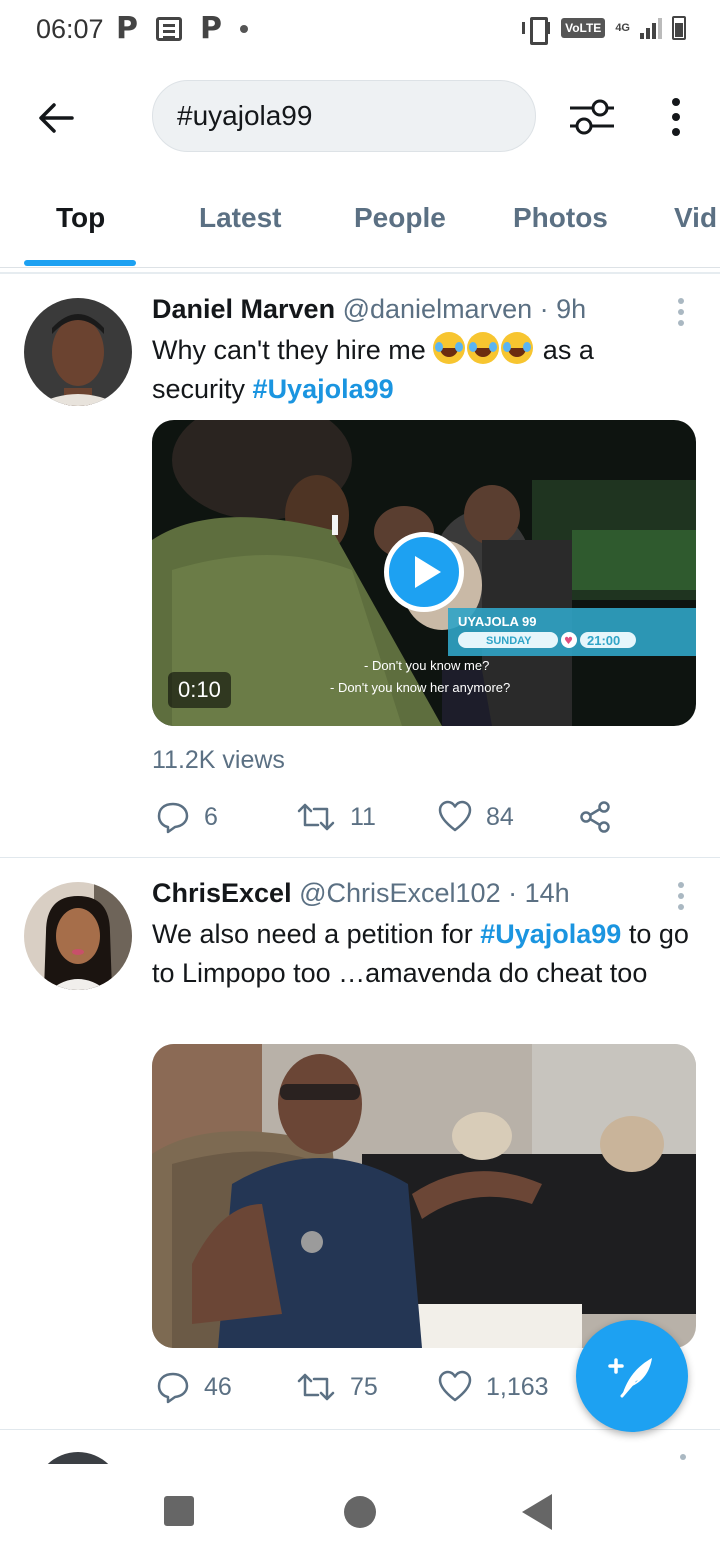 The height and width of the screenshot is (1560, 720). Describe the element at coordinates (179, 1511) in the screenshot. I see `recent-apps-button` at that location.